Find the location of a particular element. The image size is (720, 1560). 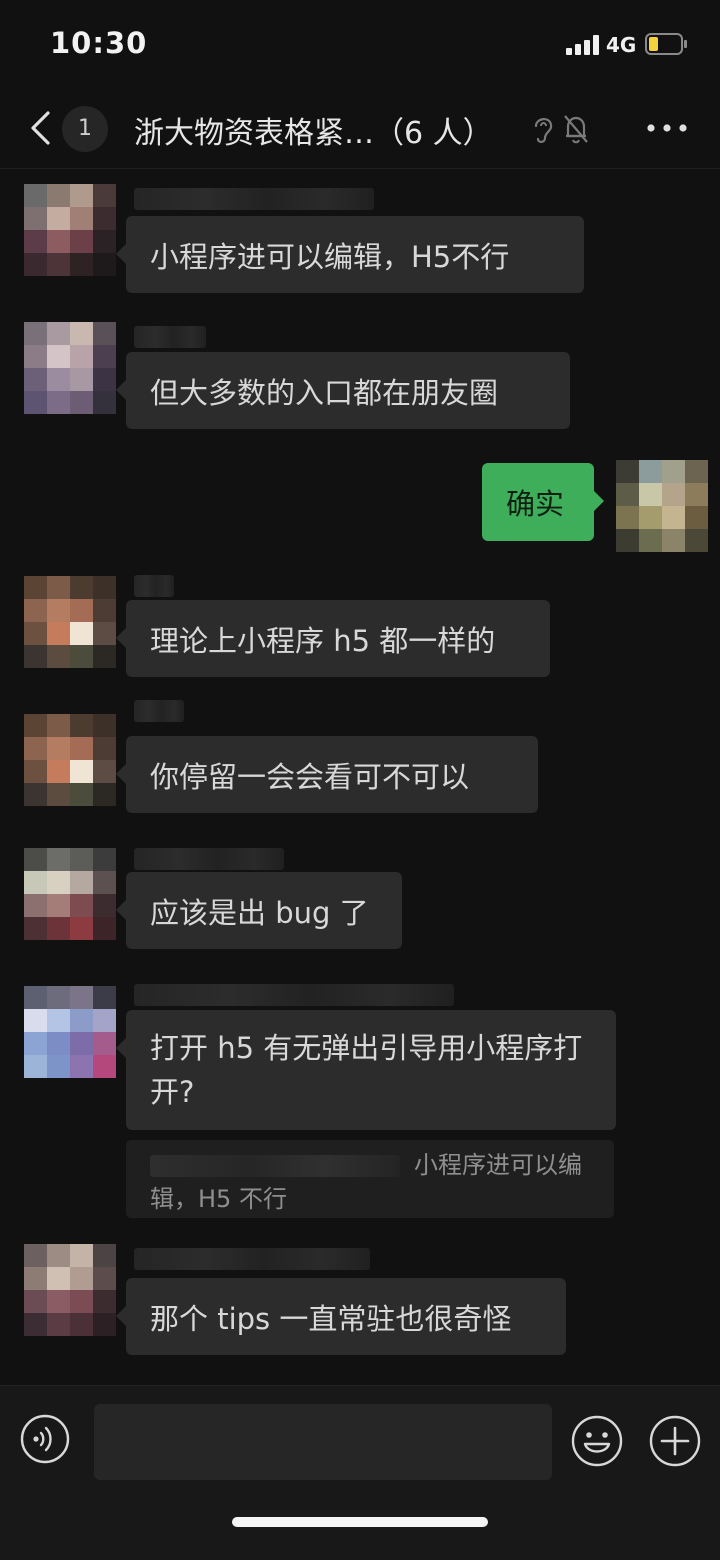

battery-icon is located at coordinates (666, 44).